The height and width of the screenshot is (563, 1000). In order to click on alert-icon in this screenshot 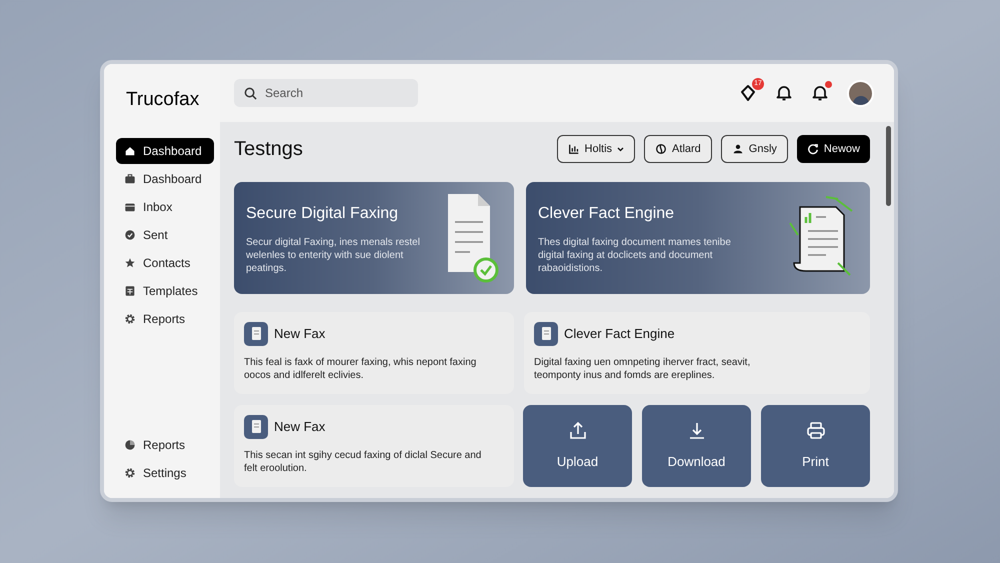, I will do `click(748, 93)`.